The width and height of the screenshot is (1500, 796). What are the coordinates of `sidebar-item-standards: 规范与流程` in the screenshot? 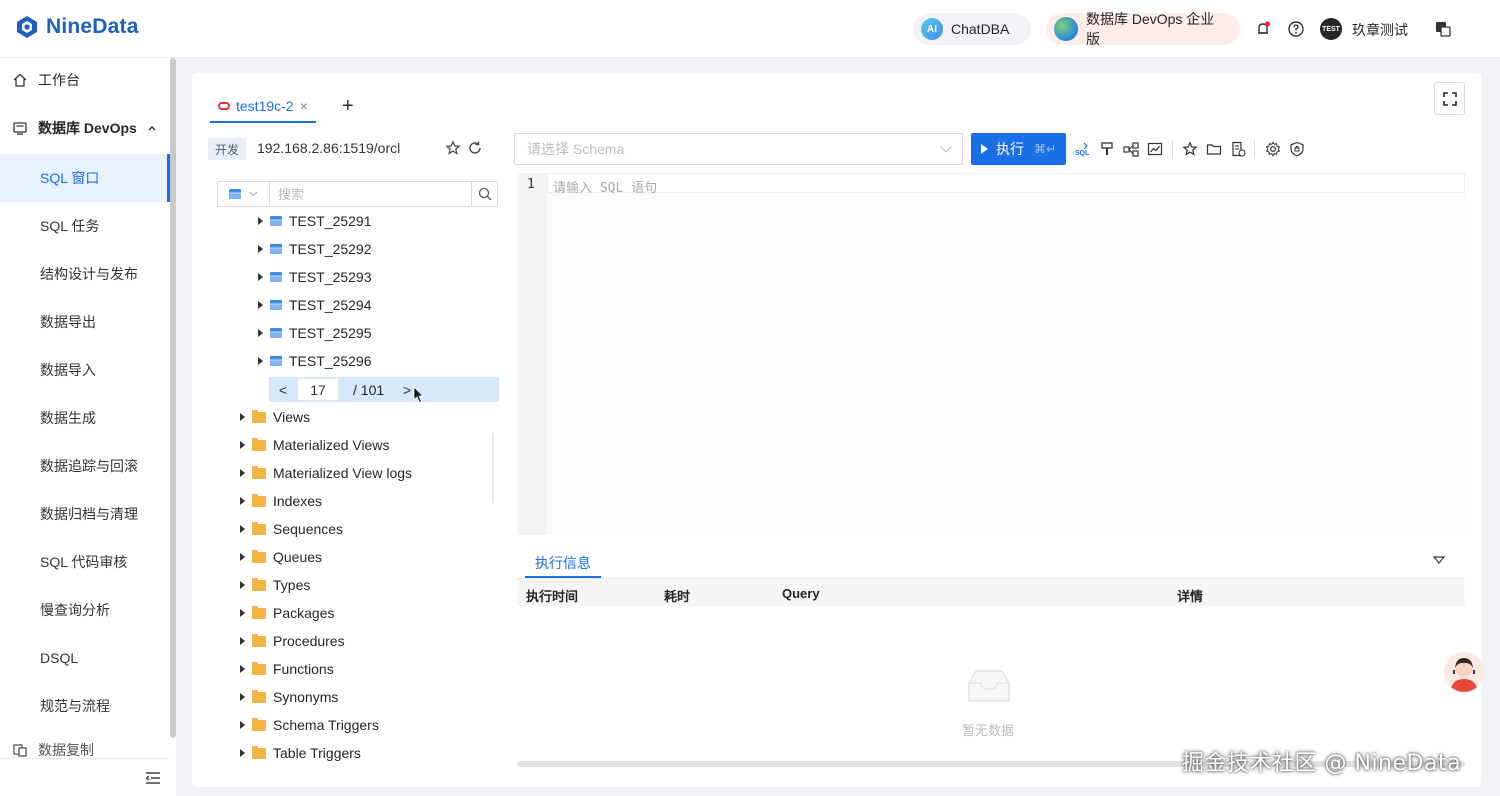 It's located at (85, 706).